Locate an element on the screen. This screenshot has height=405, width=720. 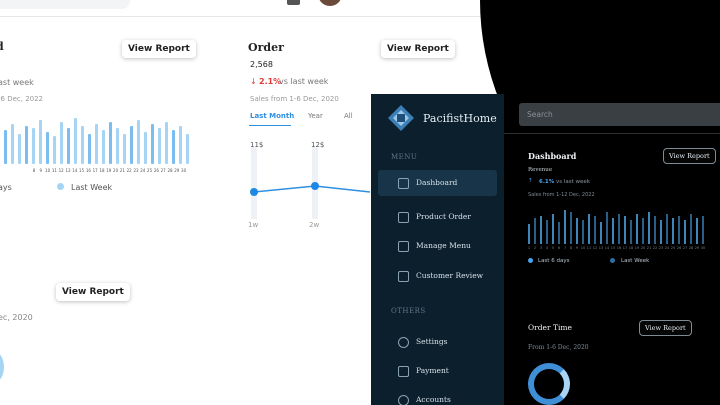
search-bar-light is located at coordinates (65, 4).